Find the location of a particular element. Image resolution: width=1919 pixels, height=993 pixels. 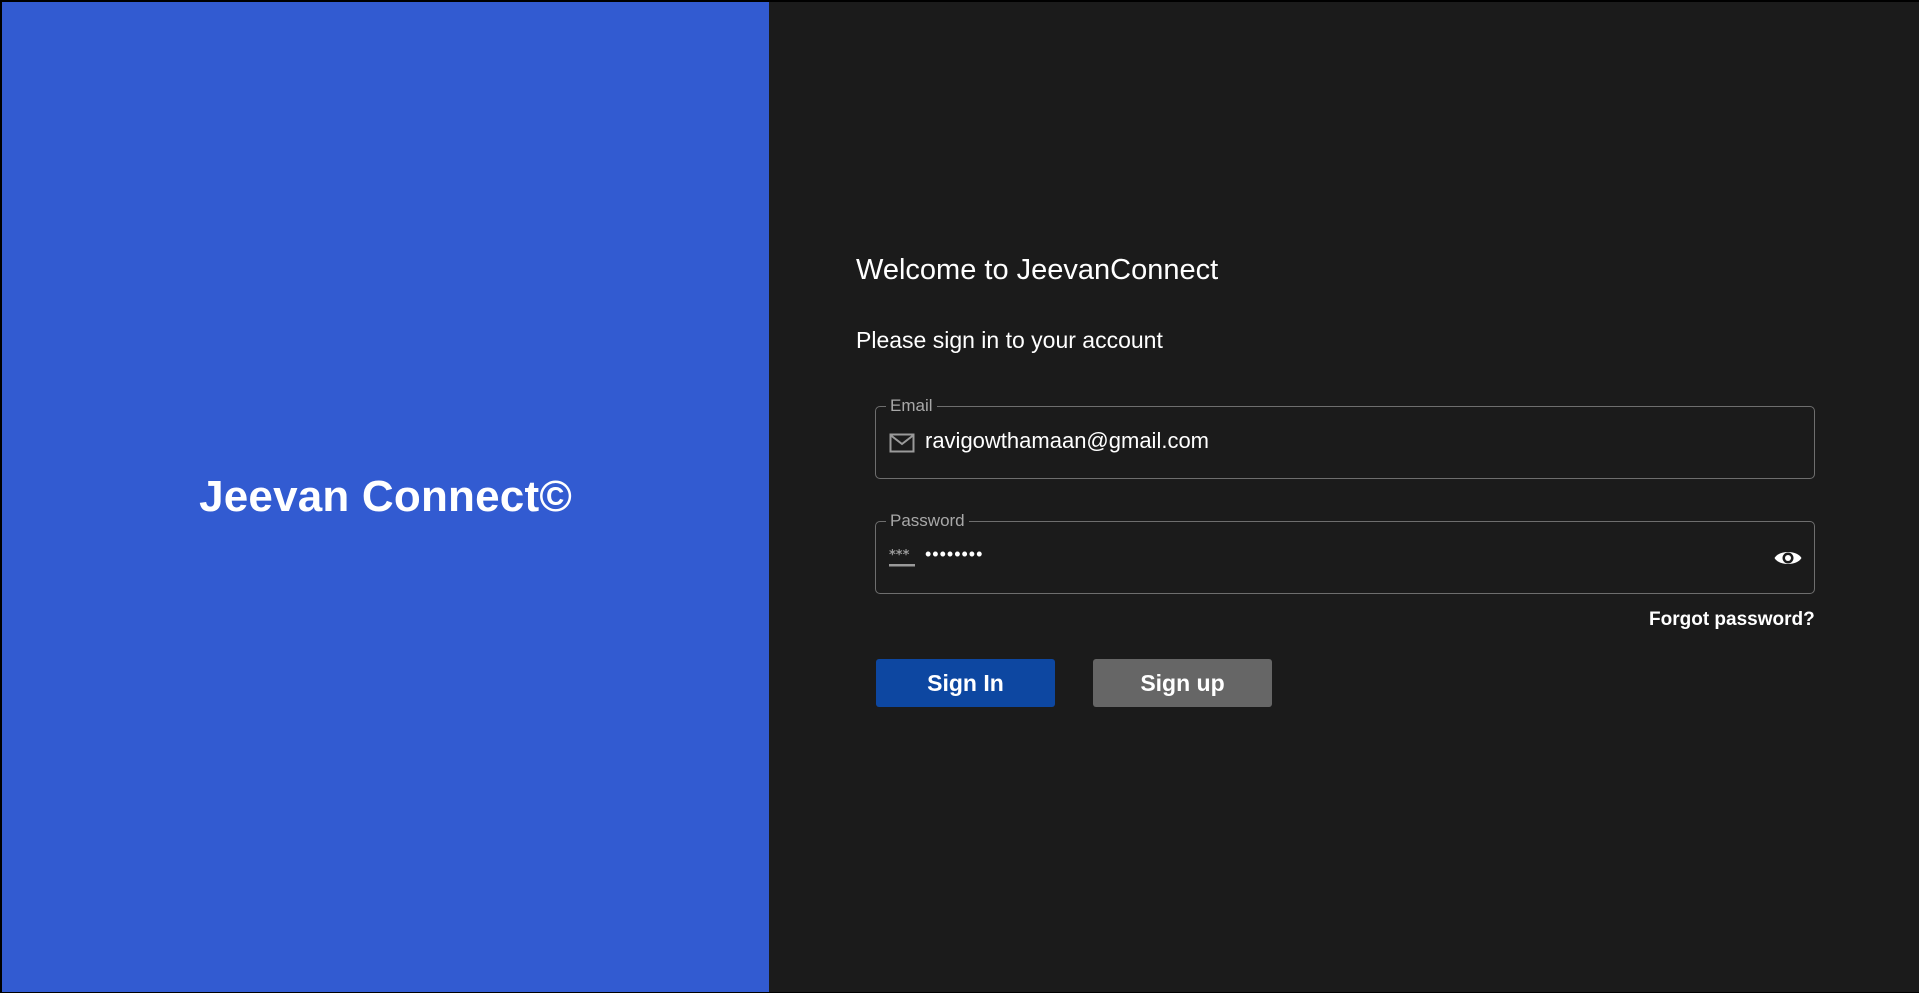

password-icon: *** is located at coordinates (902, 558).